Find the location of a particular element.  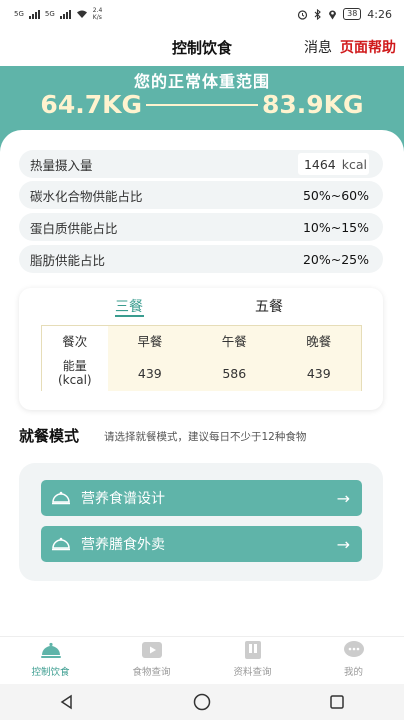

meal-delivery-button: 营养膳食外卖 → is located at coordinates (201, 544).